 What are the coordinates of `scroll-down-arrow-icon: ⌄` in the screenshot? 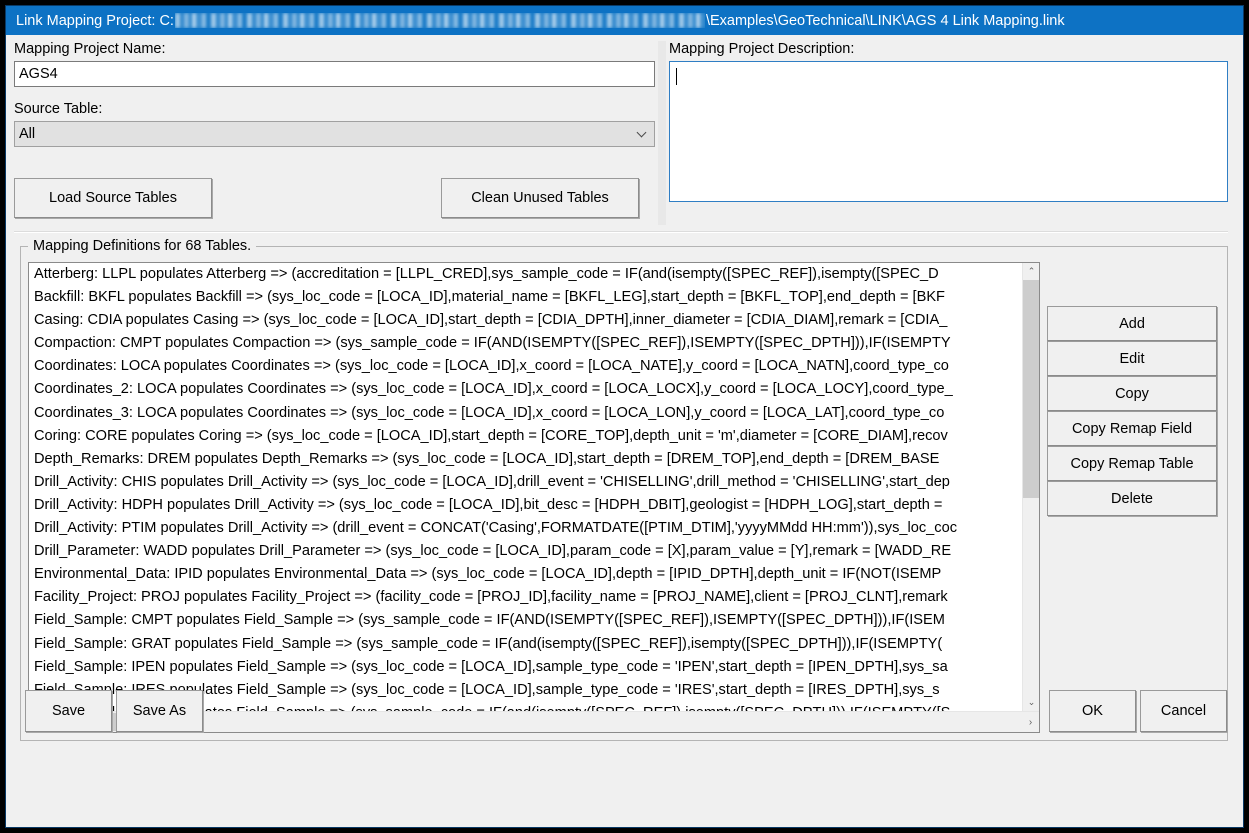 It's located at (1031, 702).